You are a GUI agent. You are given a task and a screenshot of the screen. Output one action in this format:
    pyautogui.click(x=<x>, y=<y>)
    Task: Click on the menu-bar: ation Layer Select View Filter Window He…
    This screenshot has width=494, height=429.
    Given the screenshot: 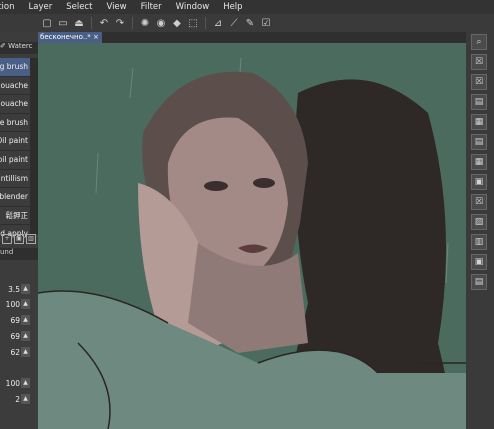 What is the action you would take?
    pyautogui.click(x=247, y=7)
    